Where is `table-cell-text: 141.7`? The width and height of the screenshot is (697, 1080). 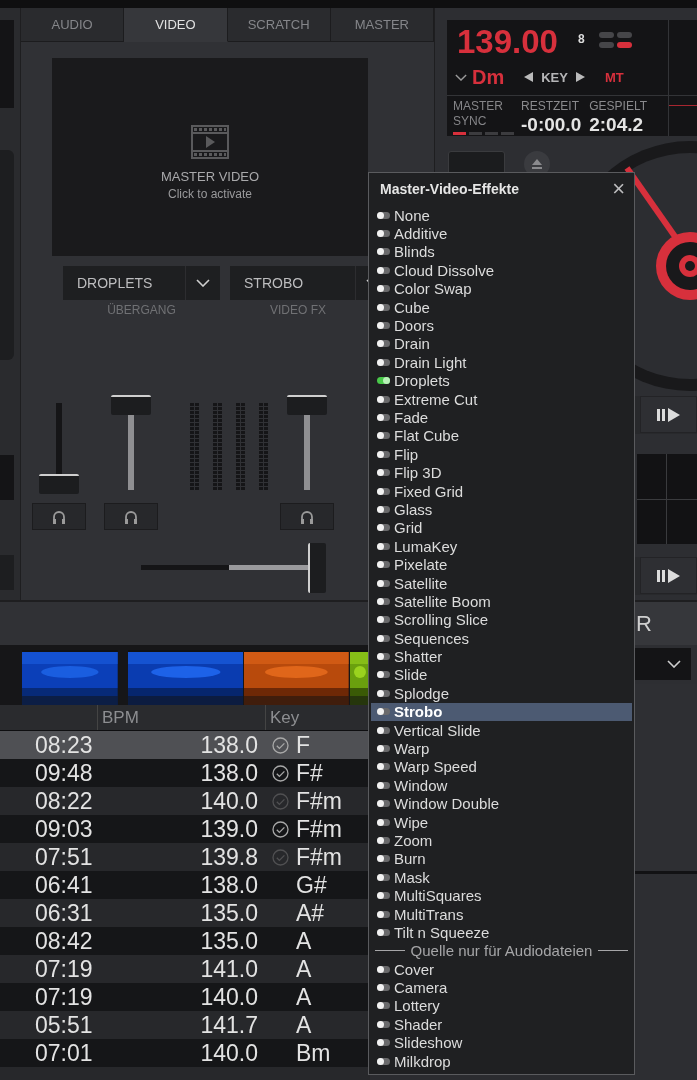
table-cell-text: 141.7 is located at coordinates (229, 1025).